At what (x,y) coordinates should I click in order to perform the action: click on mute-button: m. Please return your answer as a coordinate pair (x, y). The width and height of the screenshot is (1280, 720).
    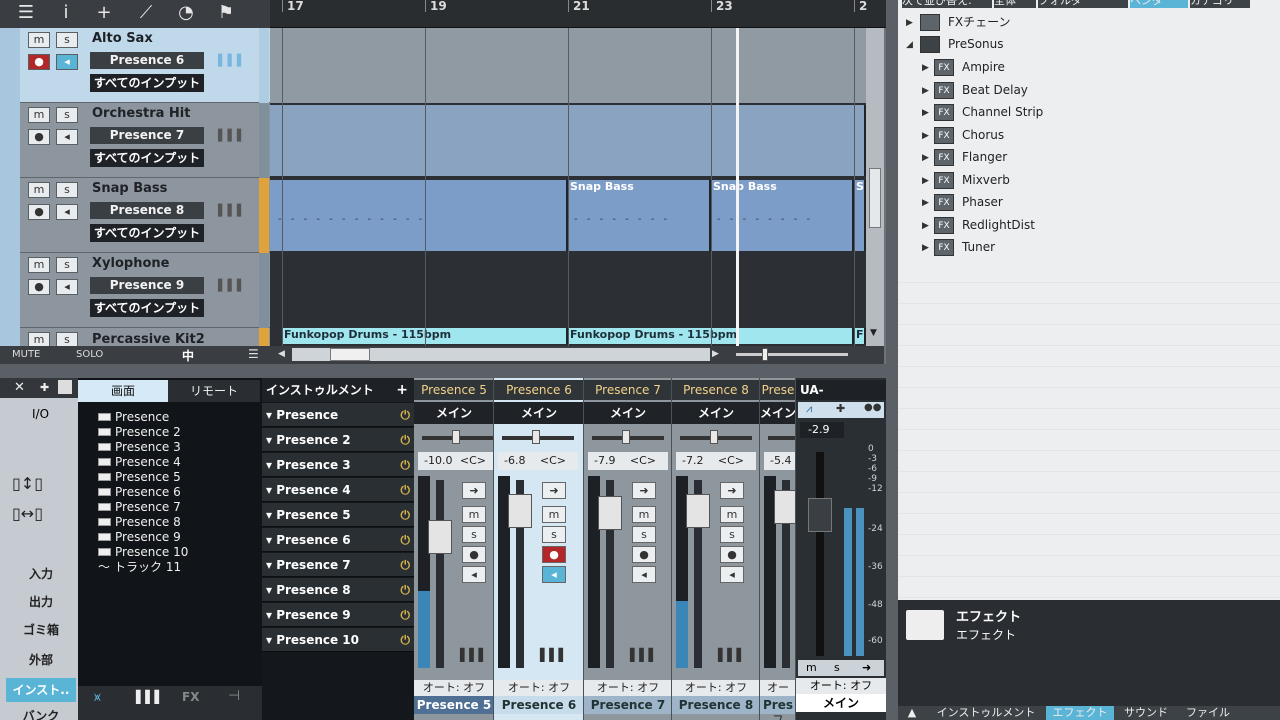
    Looking at the image, I should click on (39, 40).